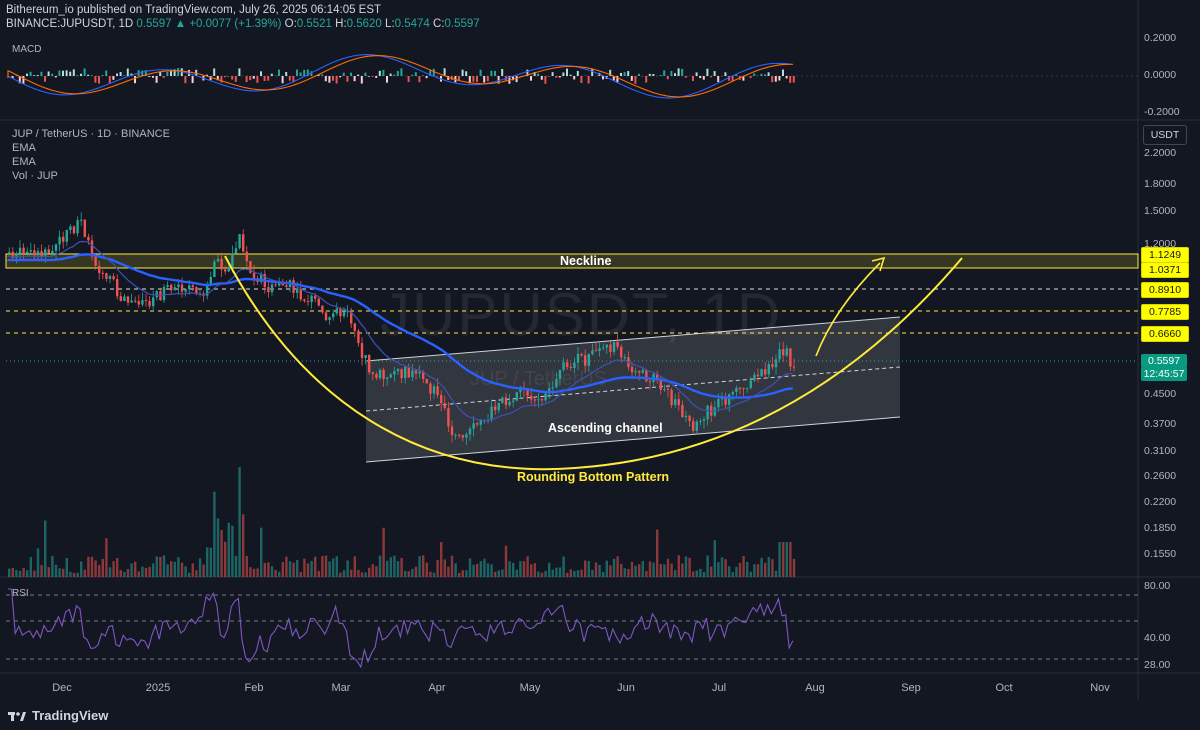  What do you see at coordinates (26, 49) in the screenshot?
I see `macd-label: MACD` at bounding box center [26, 49].